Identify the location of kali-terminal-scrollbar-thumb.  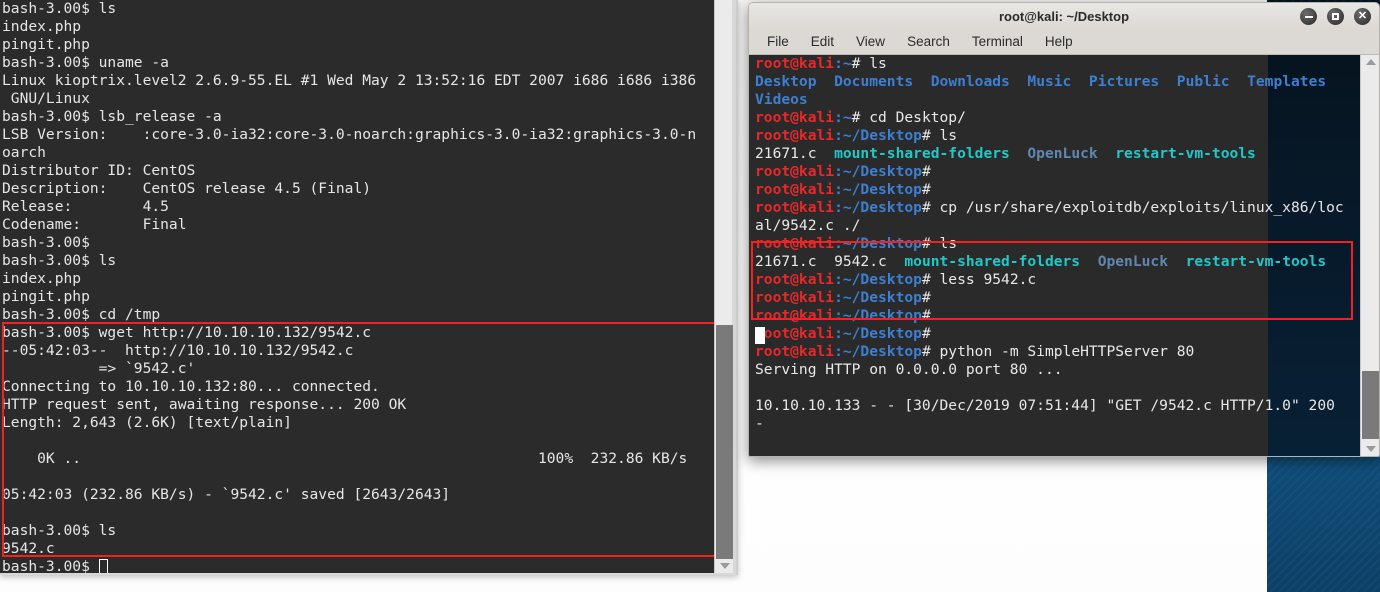
(1370, 405).